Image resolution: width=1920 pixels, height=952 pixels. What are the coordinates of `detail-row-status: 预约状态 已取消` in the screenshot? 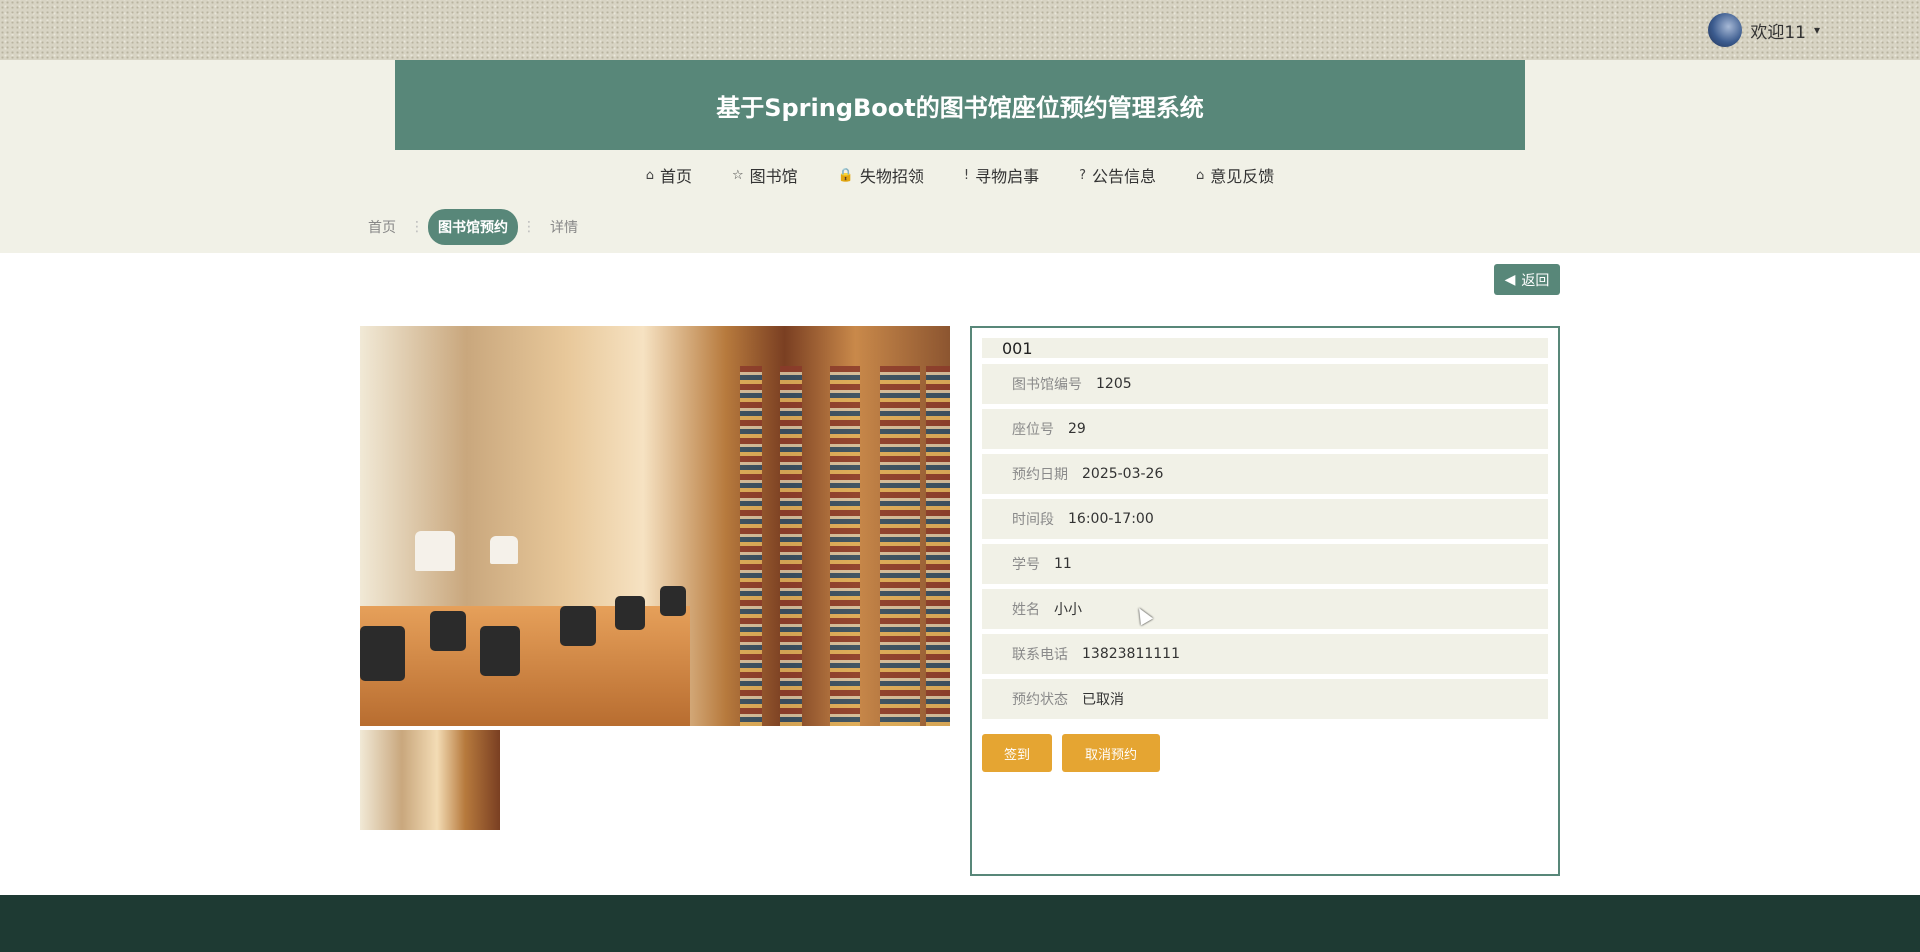 It's located at (1265, 699).